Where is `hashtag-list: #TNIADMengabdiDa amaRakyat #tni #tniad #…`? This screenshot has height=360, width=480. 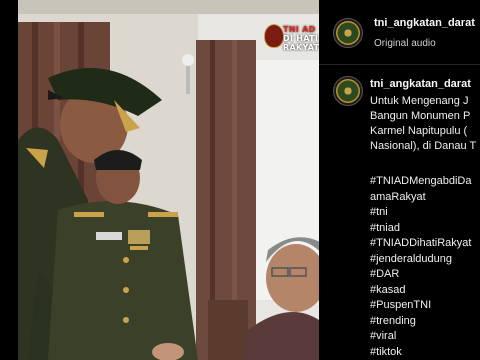 hashtag-list: #TNIADMengabdiDa amaRakyat #tni #tniad #… is located at coordinates (421, 267).